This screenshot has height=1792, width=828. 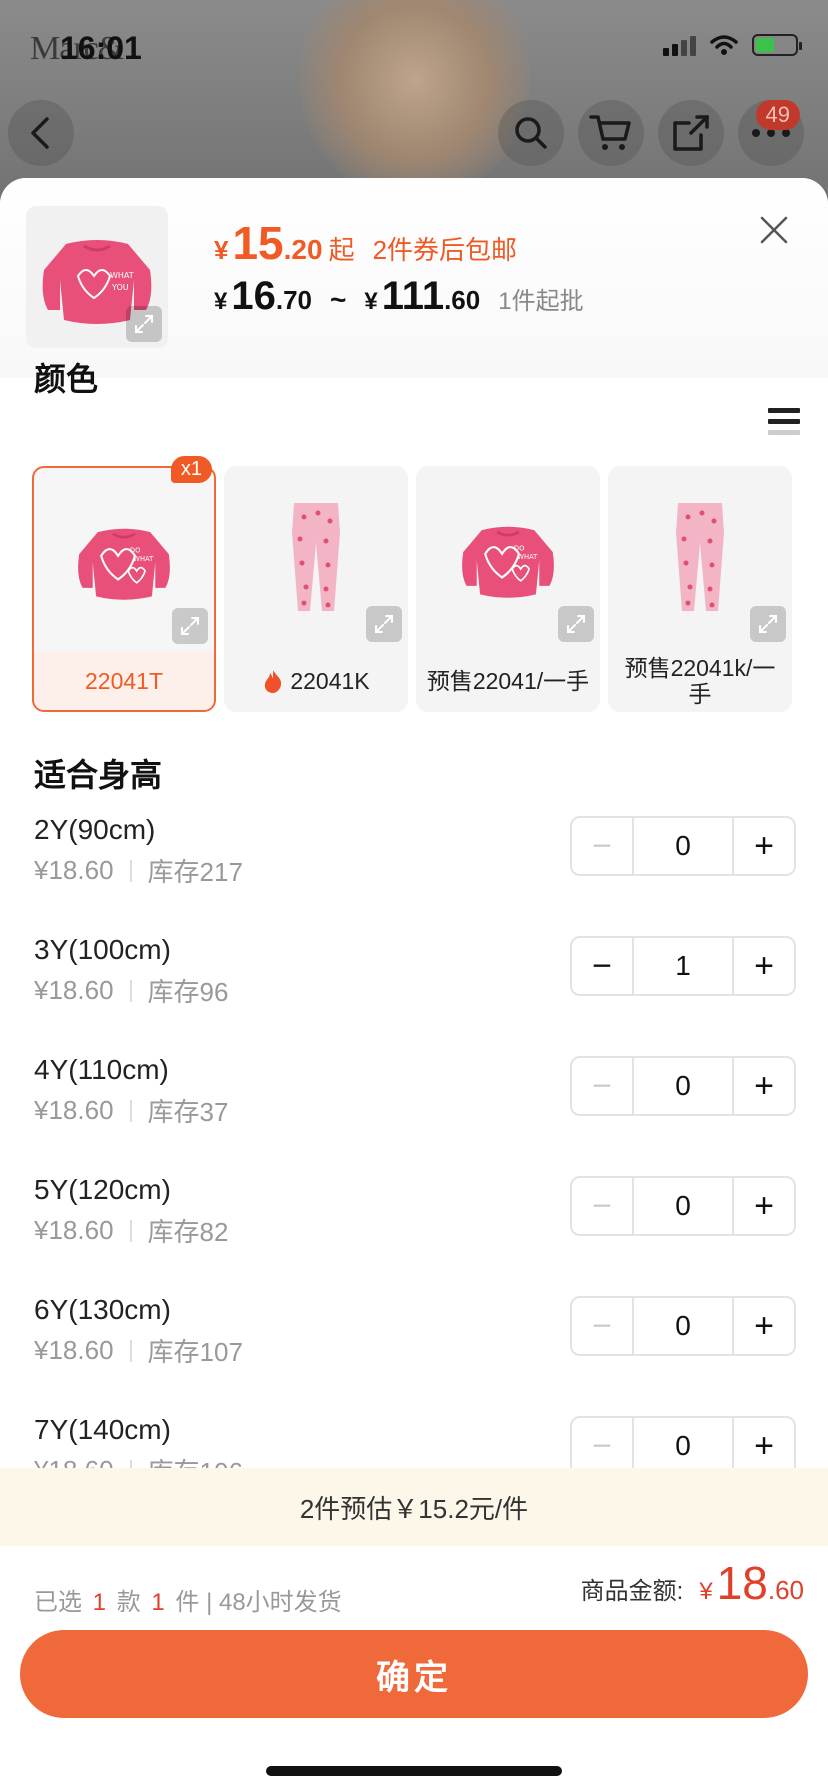 I want to click on summary-styles-unit: 款, so click(x=128, y=1602).